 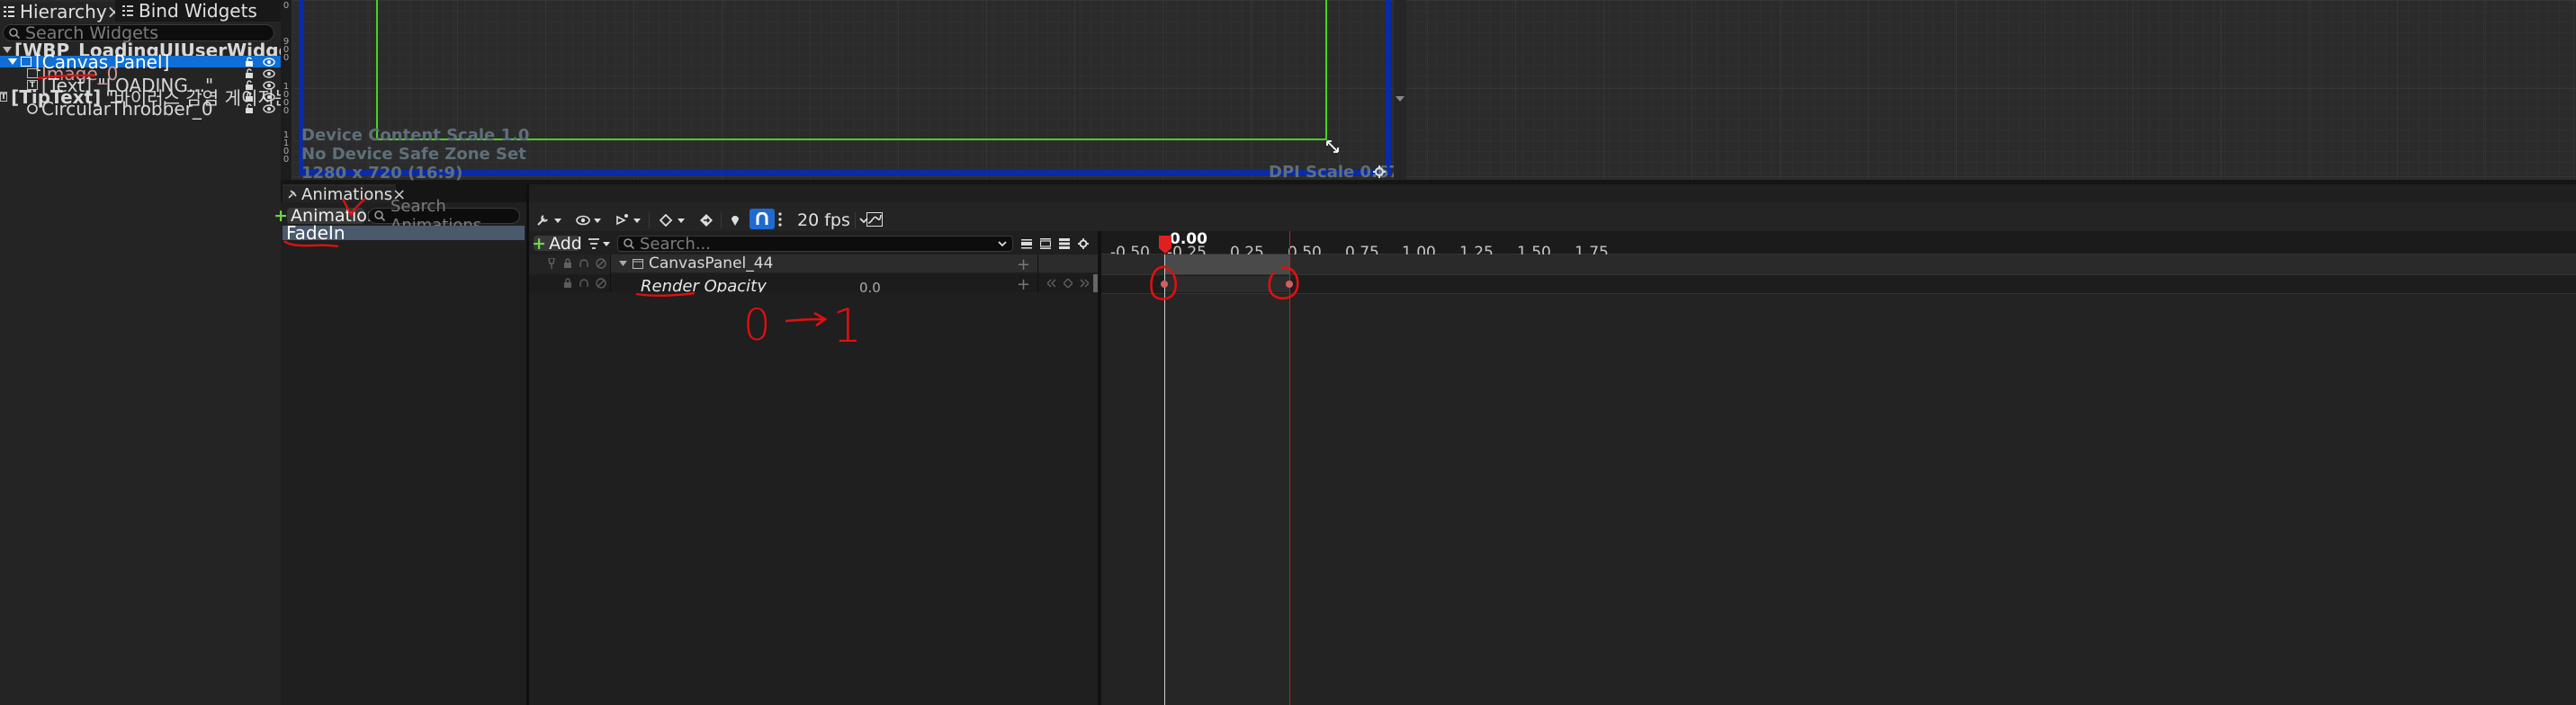 I want to click on track-group-label-row: CanvasPanel_44, so click(x=697, y=263).